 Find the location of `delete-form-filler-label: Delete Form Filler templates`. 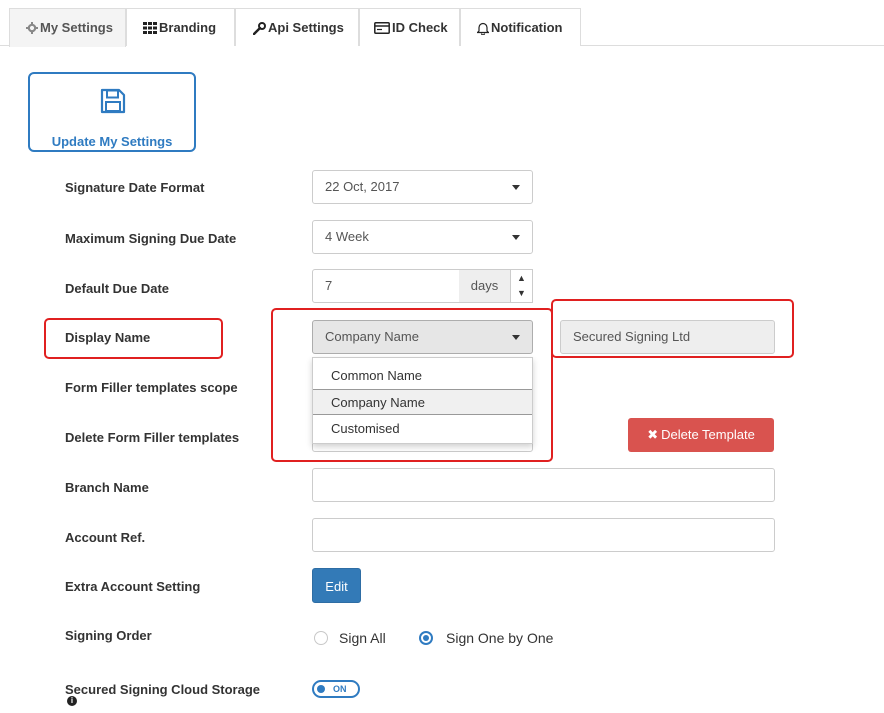

delete-form-filler-label: Delete Form Filler templates is located at coordinates (152, 437).